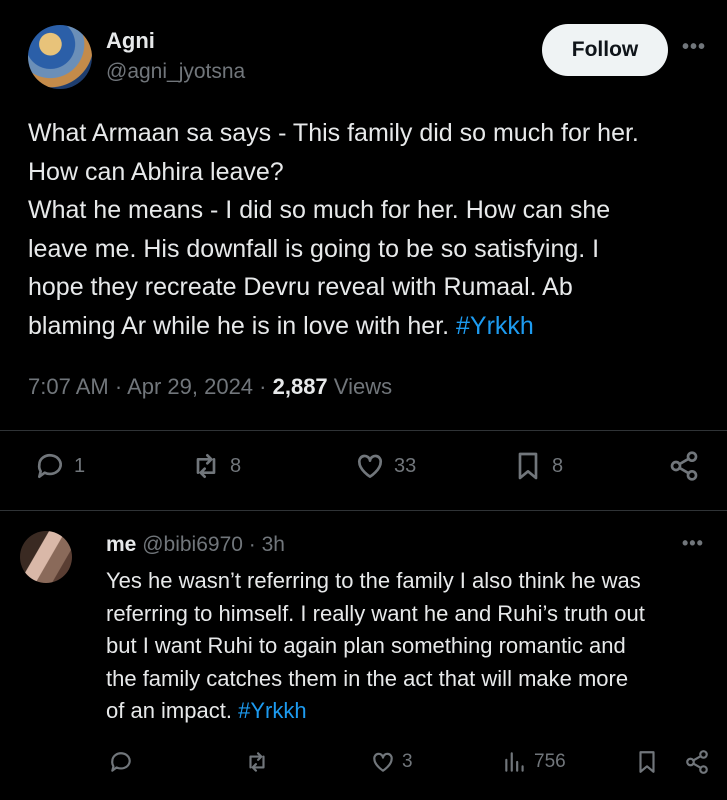 Image resolution: width=727 pixels, height=800 pixels. I want to click on like-count: 3, so click(407, 761).